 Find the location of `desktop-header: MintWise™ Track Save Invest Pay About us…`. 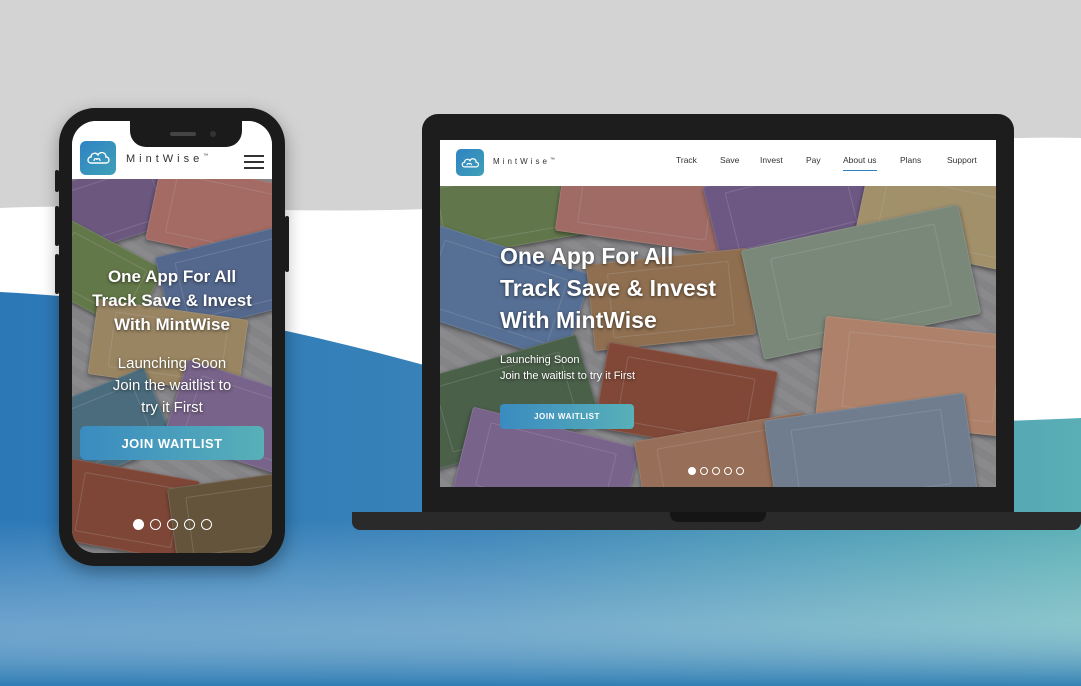

desktop-header: MintWise™ Track Save Invest Pay About us… is located at coordinates (718, 163).